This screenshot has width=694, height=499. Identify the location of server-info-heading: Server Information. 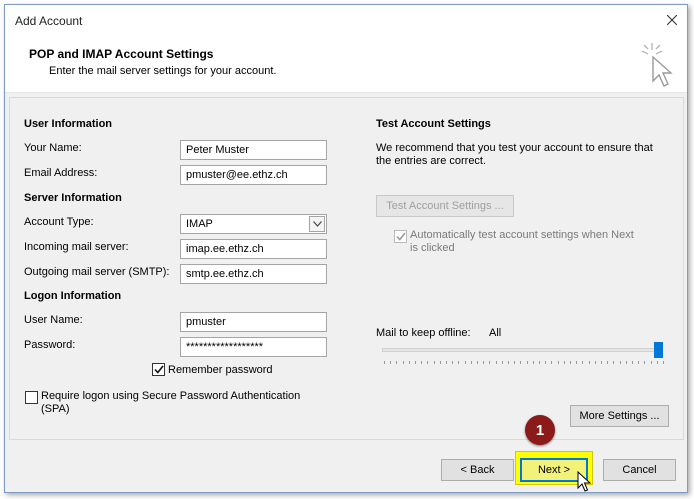
(73, 198).